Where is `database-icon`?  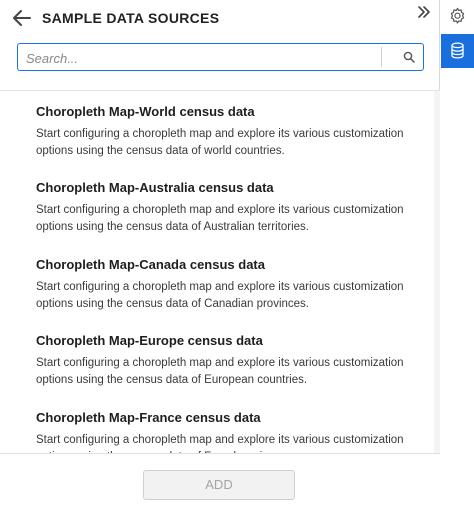
database-icon is located at coordinates (457, 50).